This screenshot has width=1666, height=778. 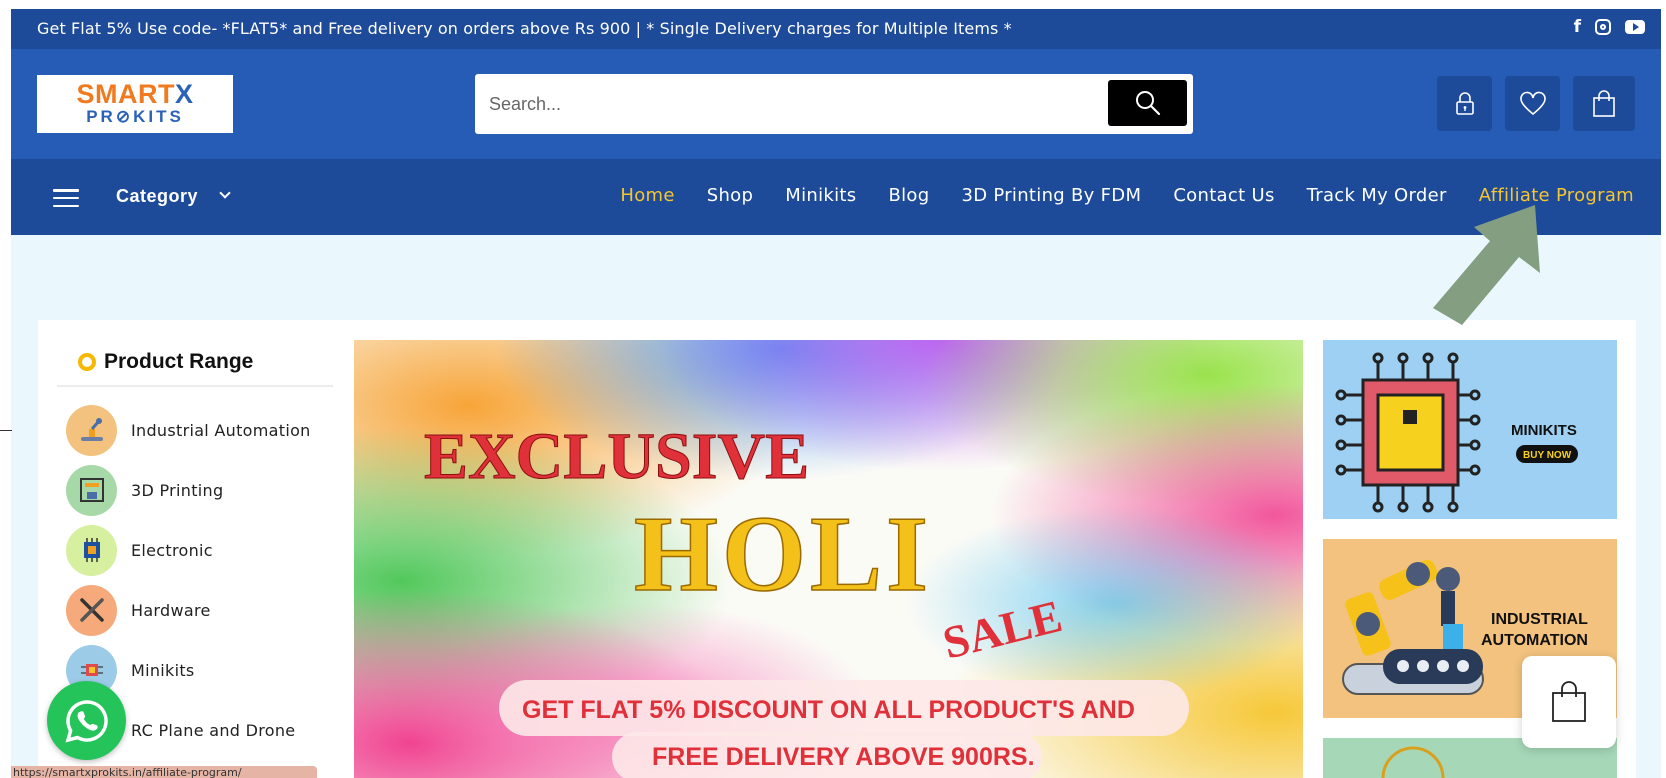 I want to click on industrial-card-line2: AUTOMATION, so click(x=1534, y=640).